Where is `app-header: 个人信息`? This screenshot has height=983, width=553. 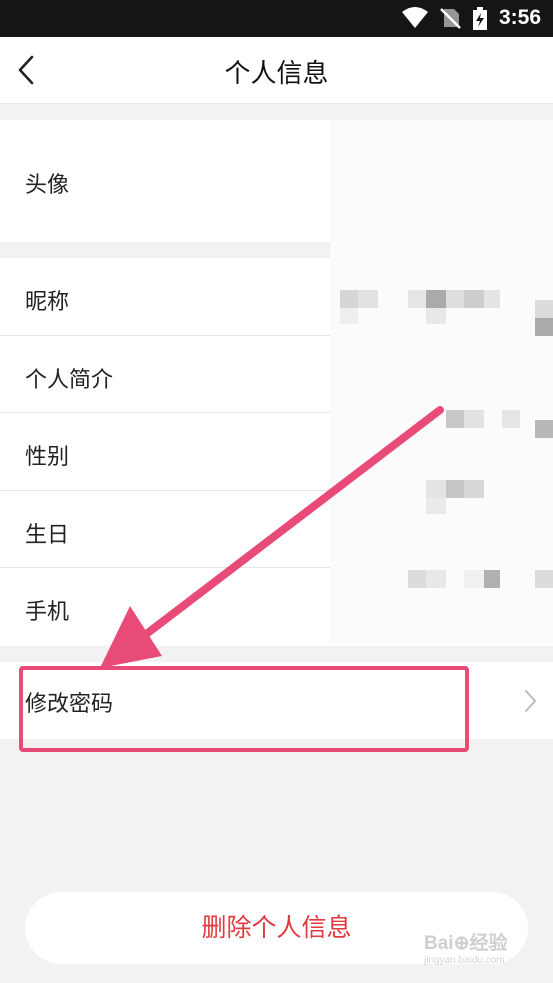
app-header: 个人信息 is located at coordinates (276, 70).